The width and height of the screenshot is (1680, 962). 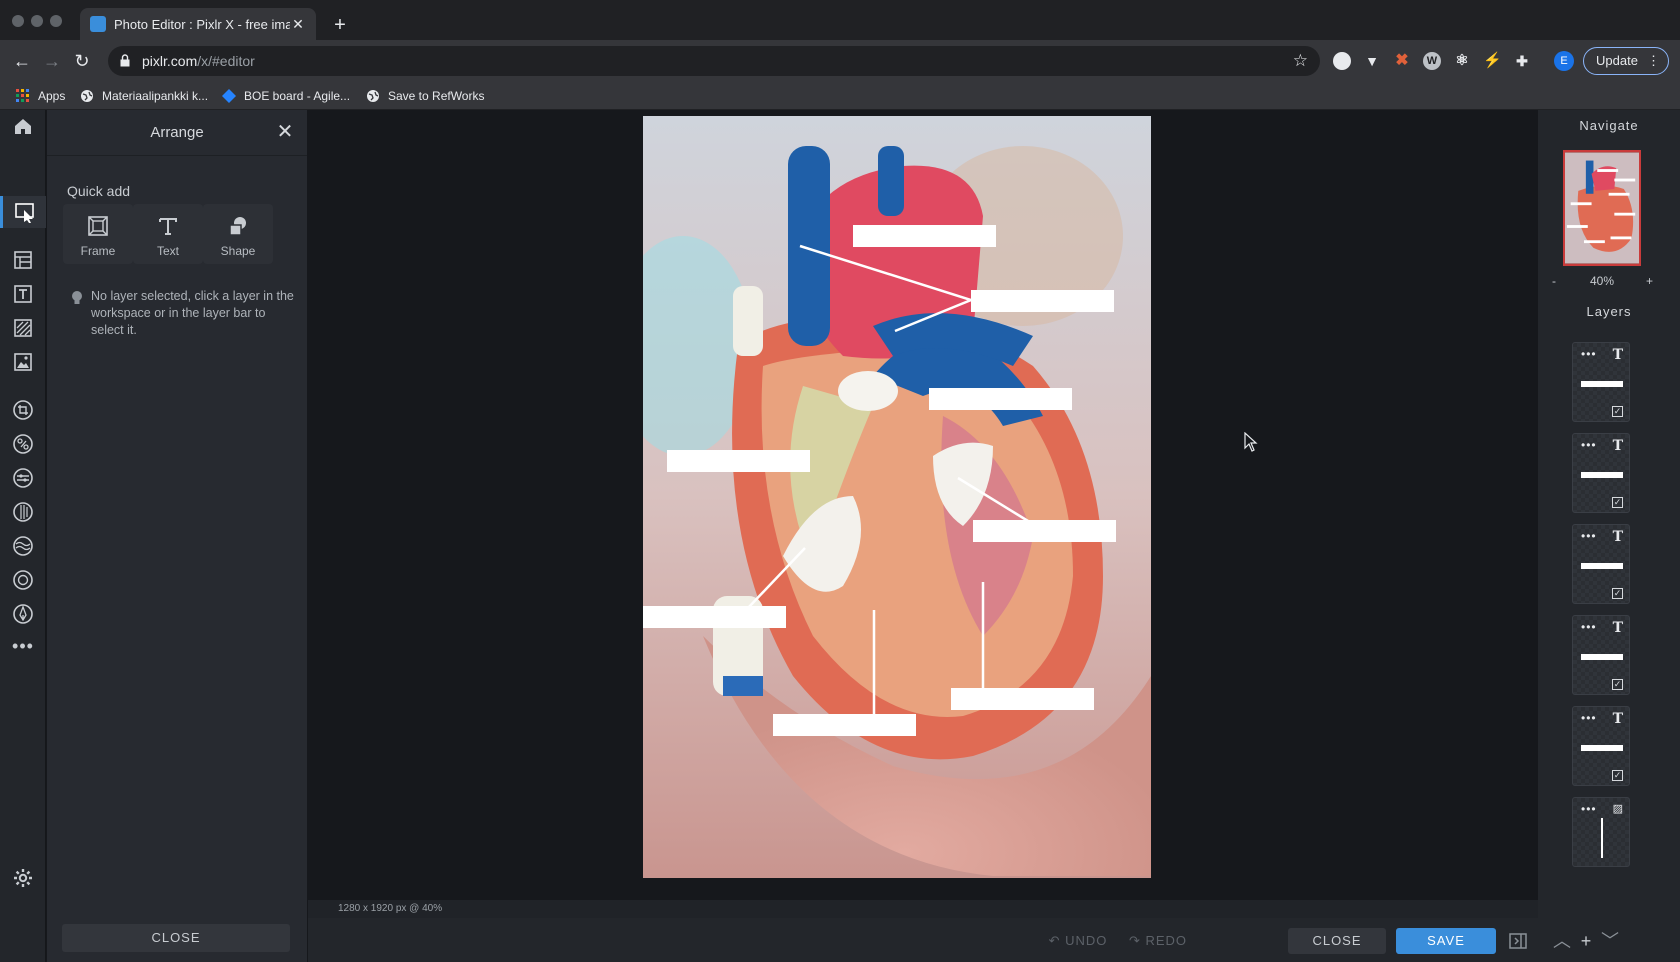 I want to click on quick-add-shape-button: Shape, so click(x=238, y=234).